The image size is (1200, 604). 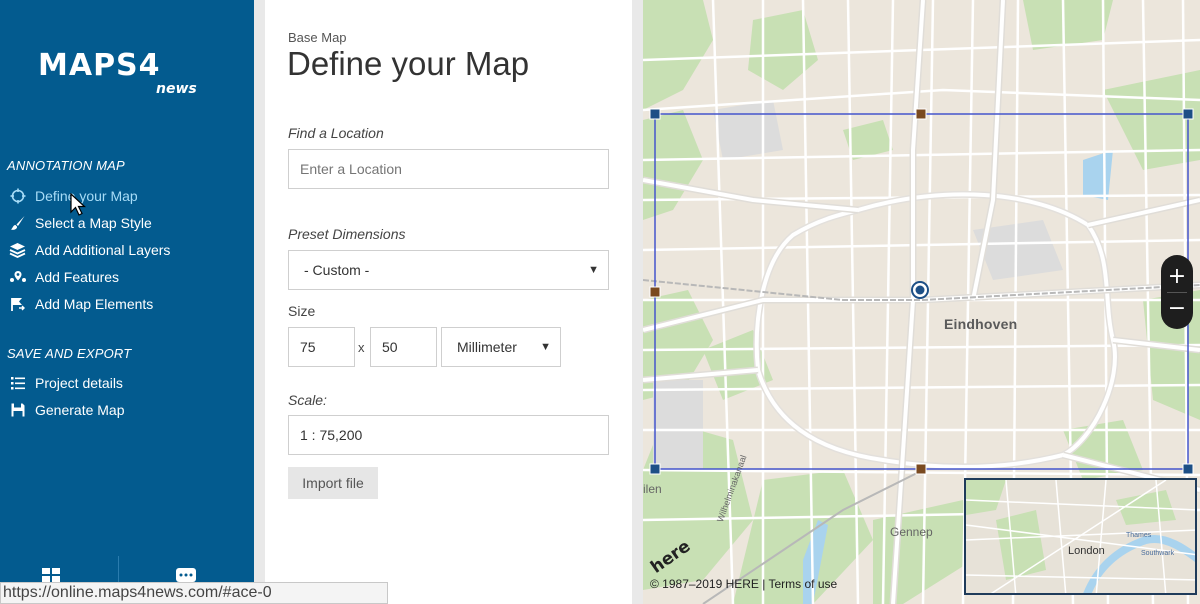 What do you see at coordinates (128, 277) in the screenshot?
I see `sidebar-item-add-features: Add Features` at bounding box center [128, 277].